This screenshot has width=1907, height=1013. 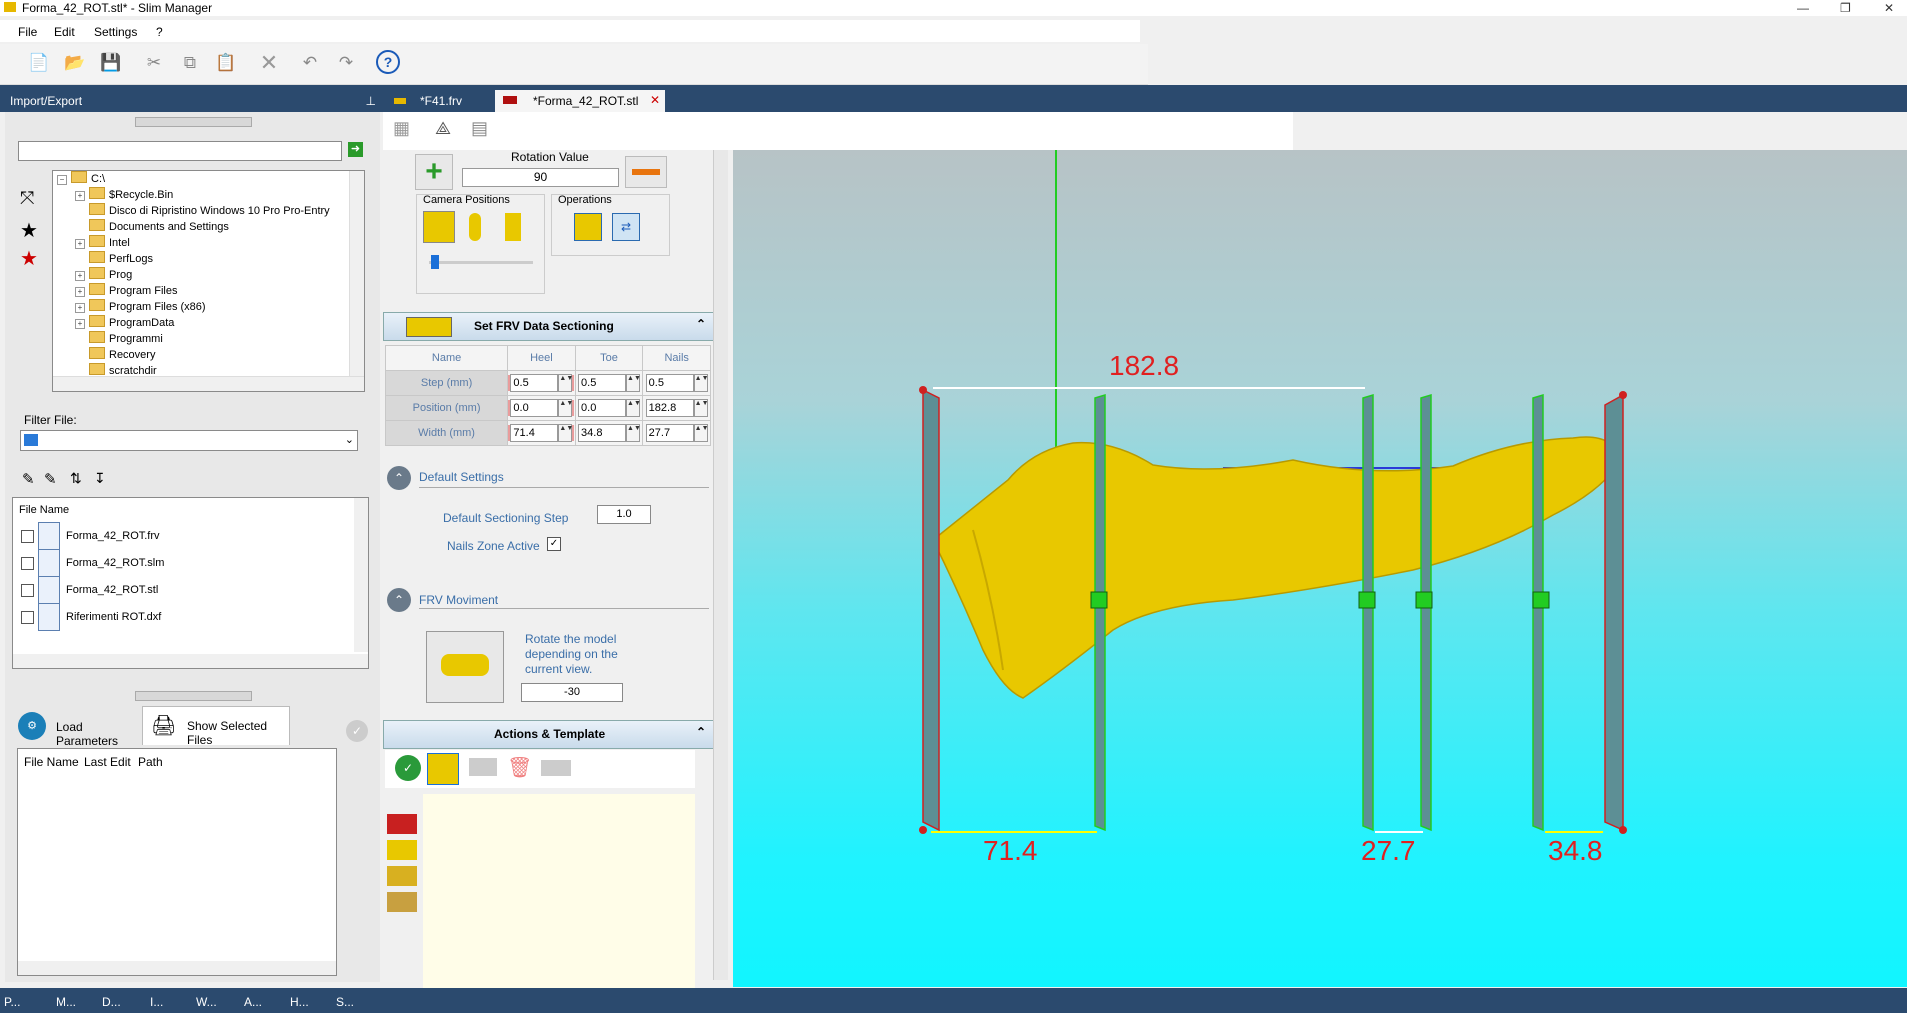 What do you see at coordinates (154, 63) in the screenshot?
I see `cut-icon: ✂` at bounding box center [154, 63].